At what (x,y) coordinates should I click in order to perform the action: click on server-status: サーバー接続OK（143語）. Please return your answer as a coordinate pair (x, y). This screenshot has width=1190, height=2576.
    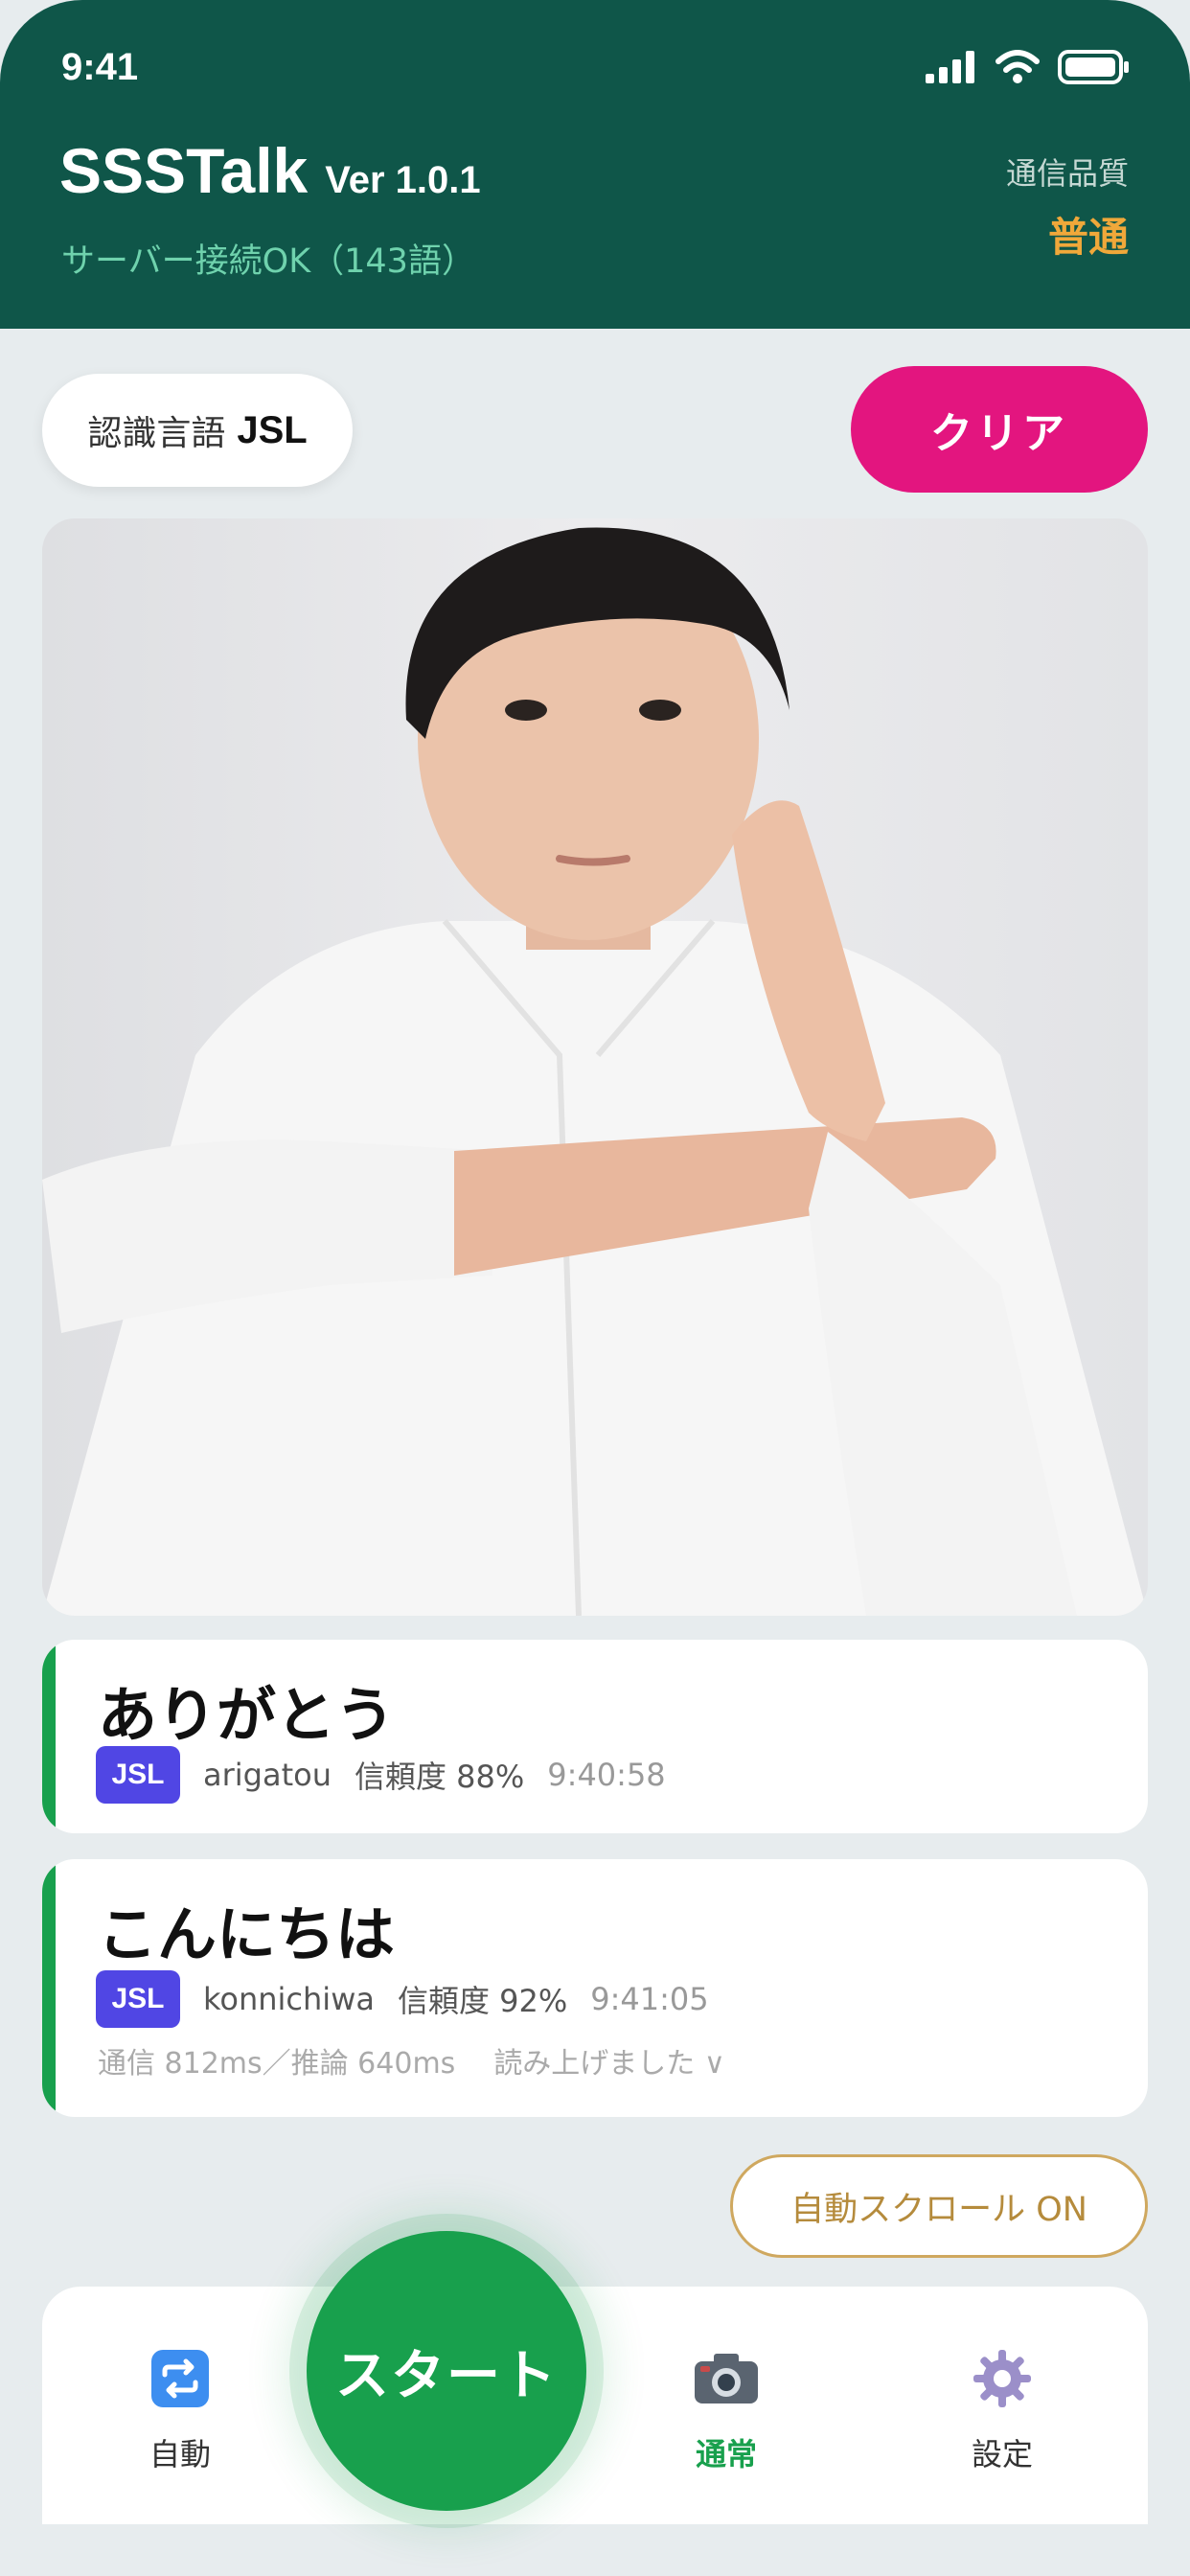
    Looking at the image, I should click on (268, 261).